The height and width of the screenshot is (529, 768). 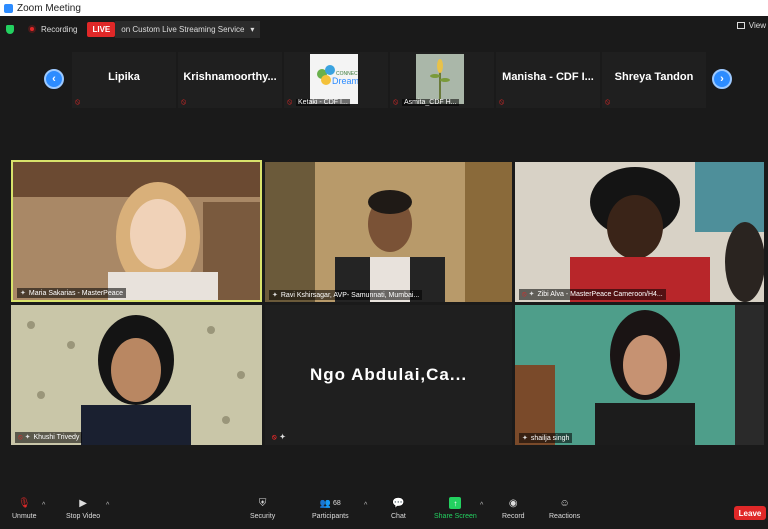 I want to click on unmute-button: 🎙 Unmute, so click(x=24, y=509).